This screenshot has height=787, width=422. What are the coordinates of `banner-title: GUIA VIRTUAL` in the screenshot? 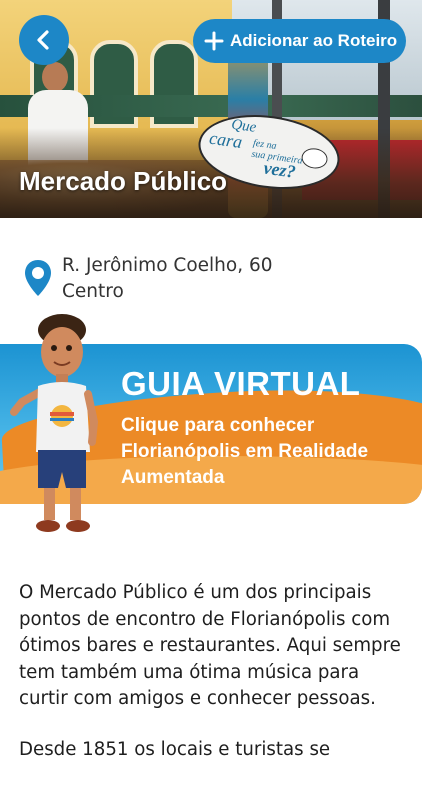 It's located at (241, 383).